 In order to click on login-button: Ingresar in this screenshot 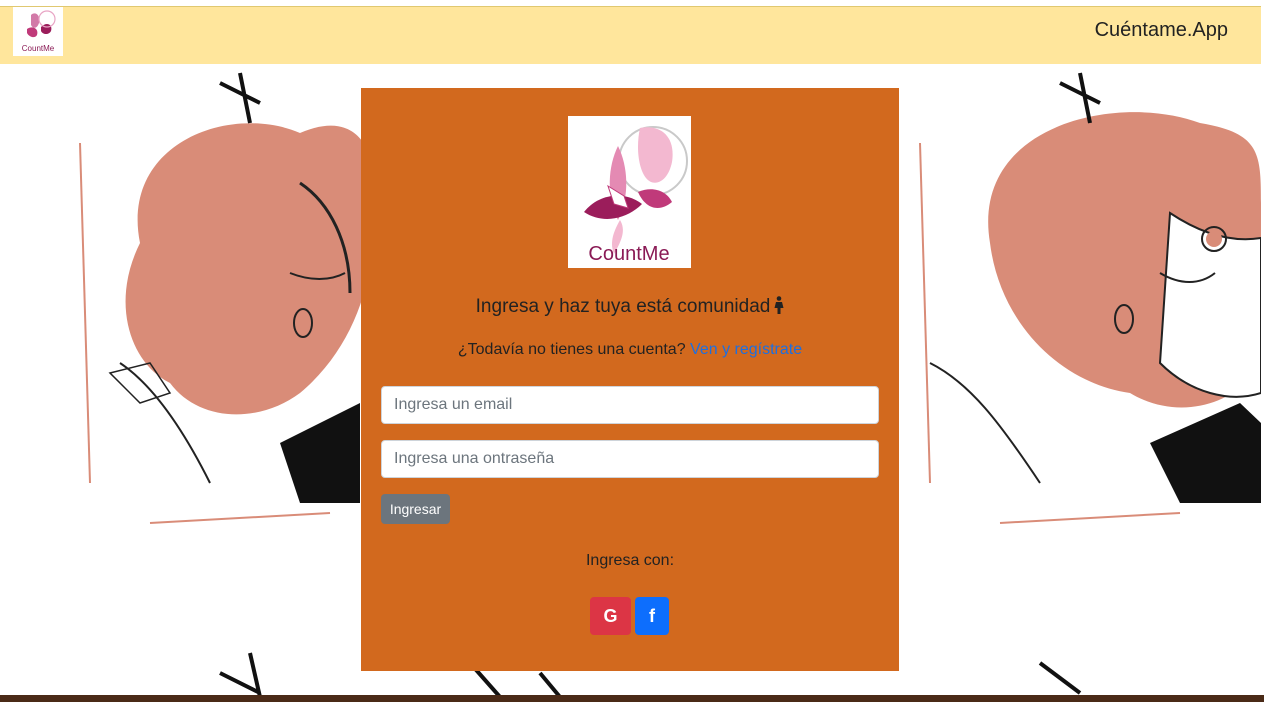, I will do `click(415, 509)`.